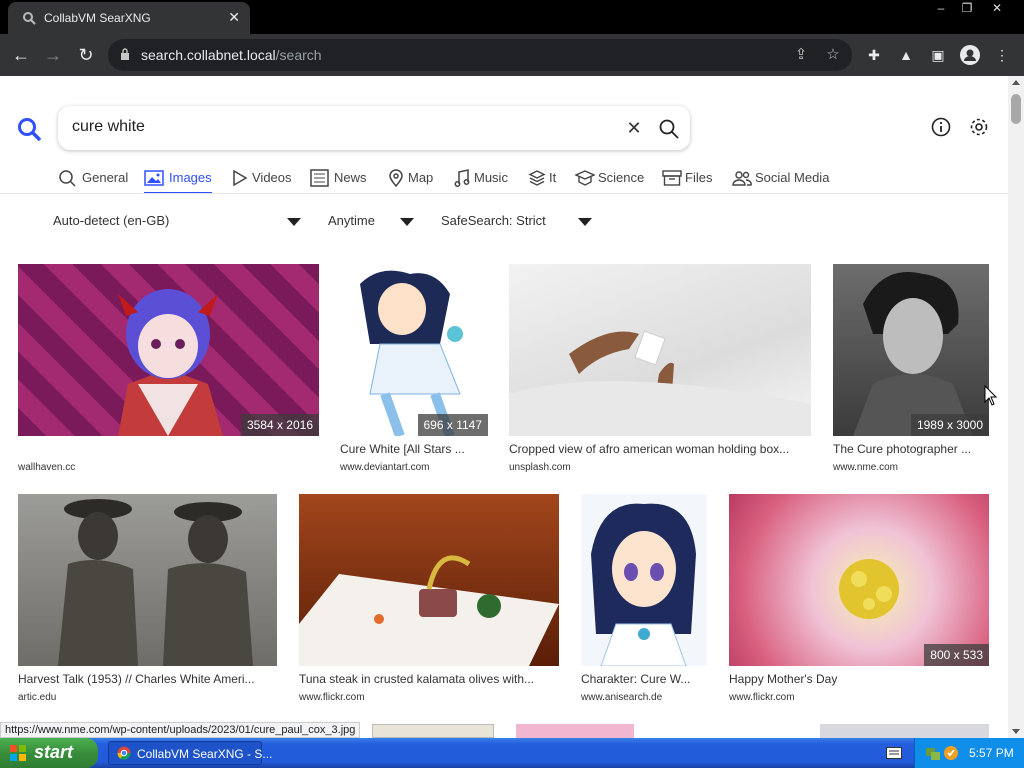  Describe the element at coordinates (493, 220) in the screenshot. I see `safesearch-value: SafeSearch: Strict` at that location.